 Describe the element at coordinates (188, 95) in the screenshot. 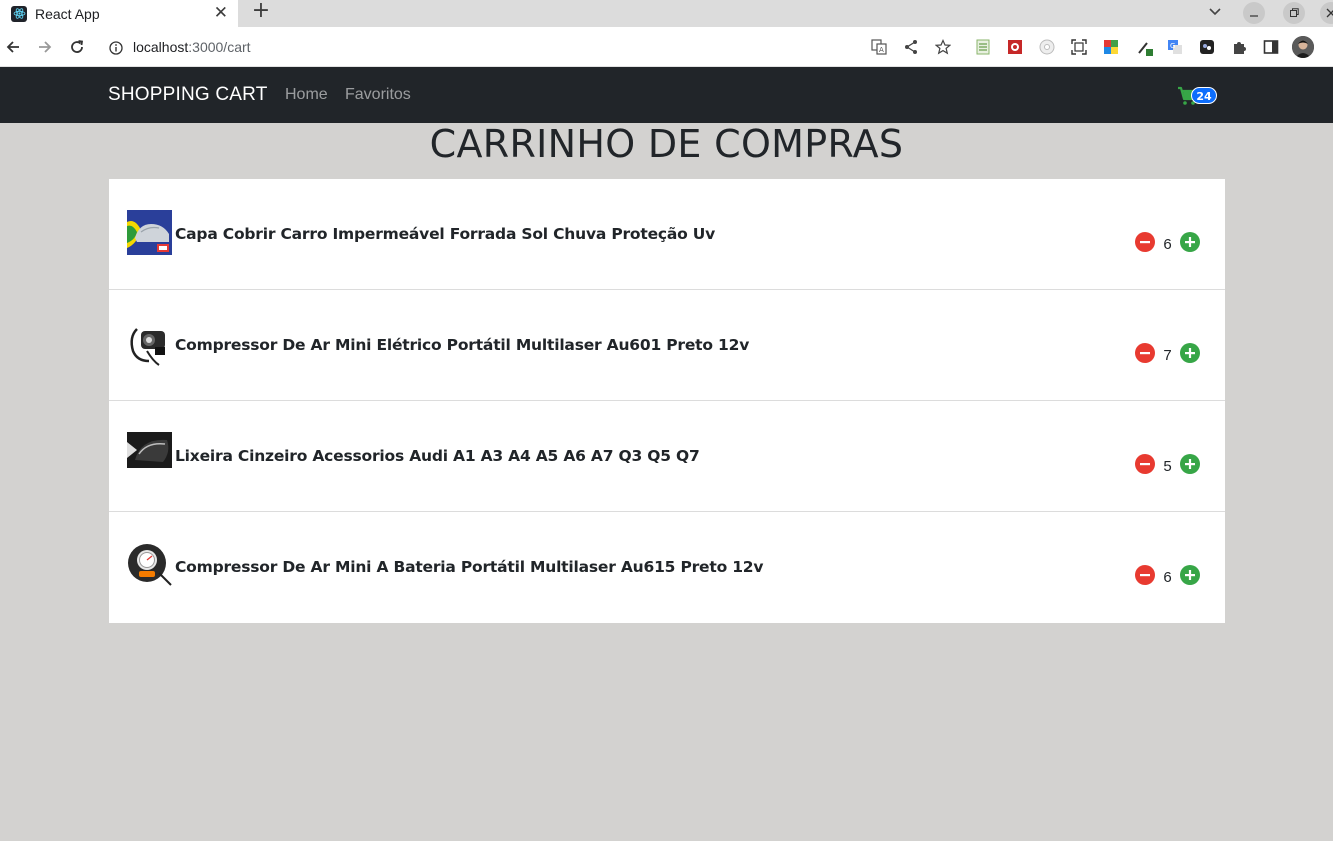

I see `navbar-brand: SHOPPING CART` at that location.